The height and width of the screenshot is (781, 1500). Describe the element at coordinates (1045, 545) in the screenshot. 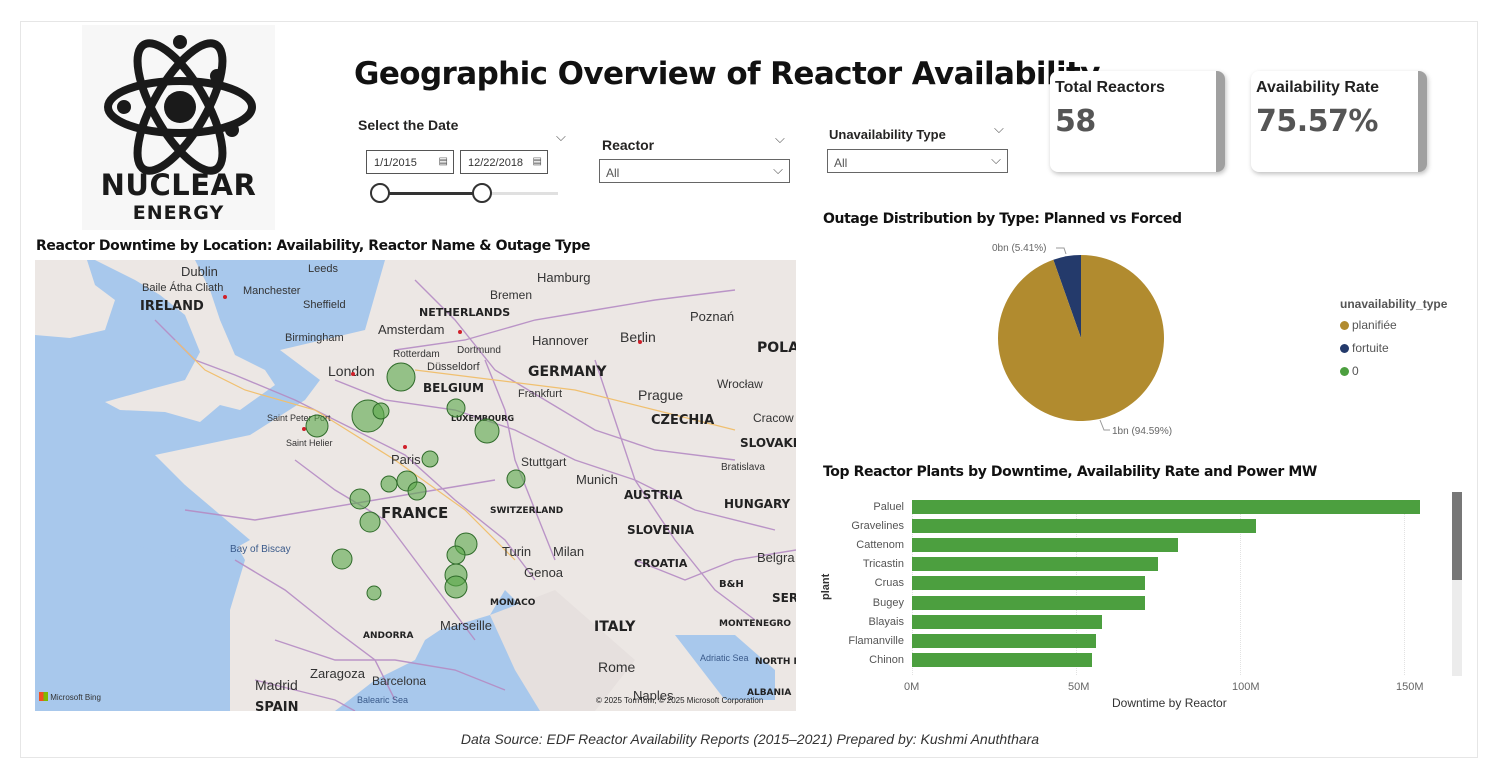

I see `bar-cattenom` at that location.